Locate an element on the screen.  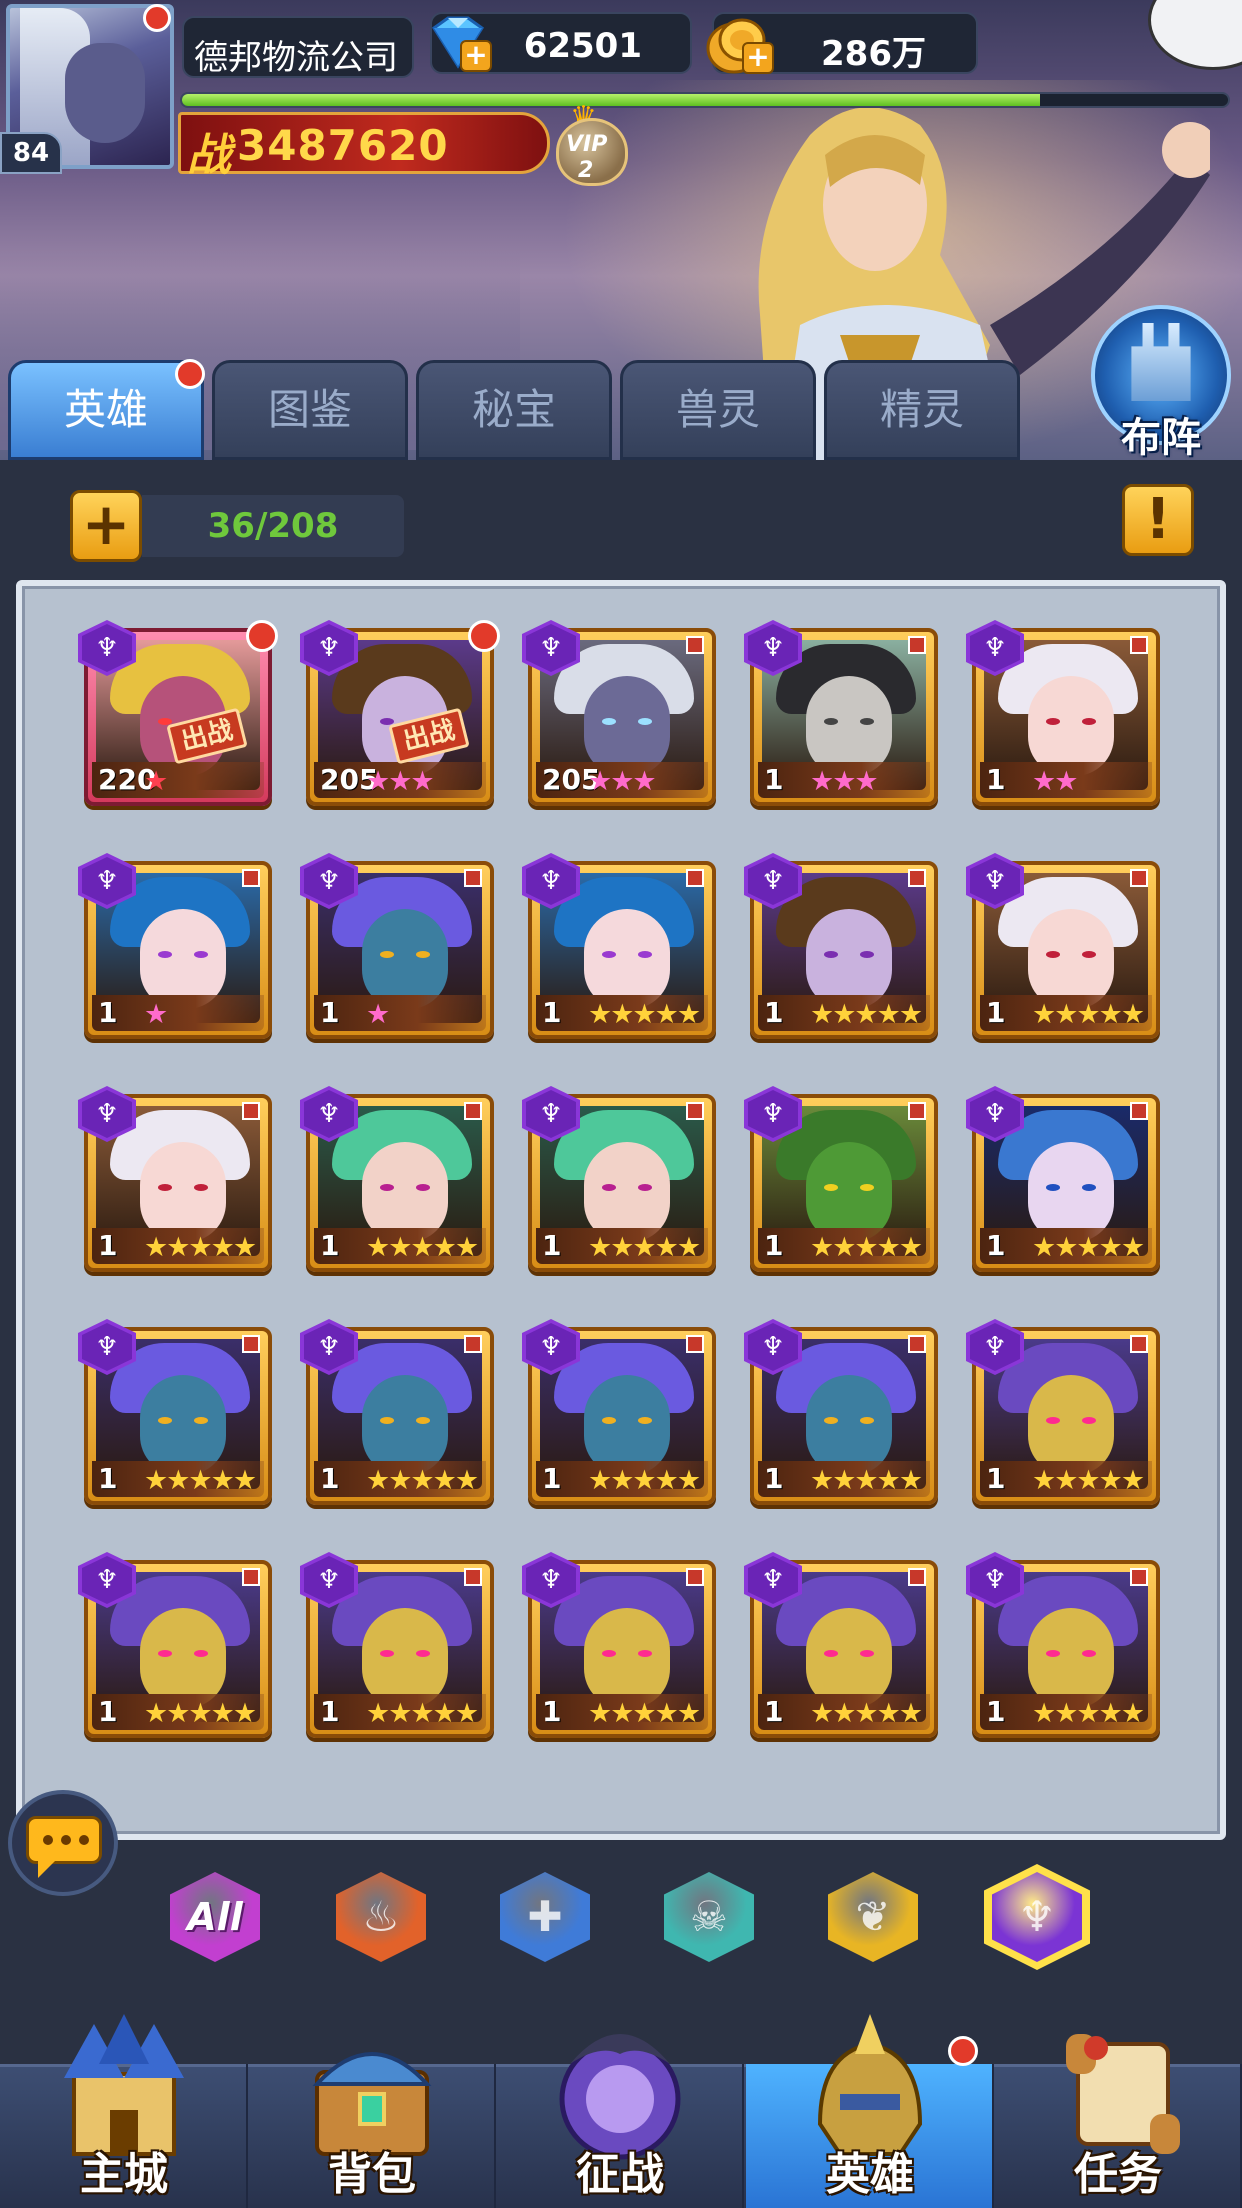
avatar-face is located at coordinates (105, 93).